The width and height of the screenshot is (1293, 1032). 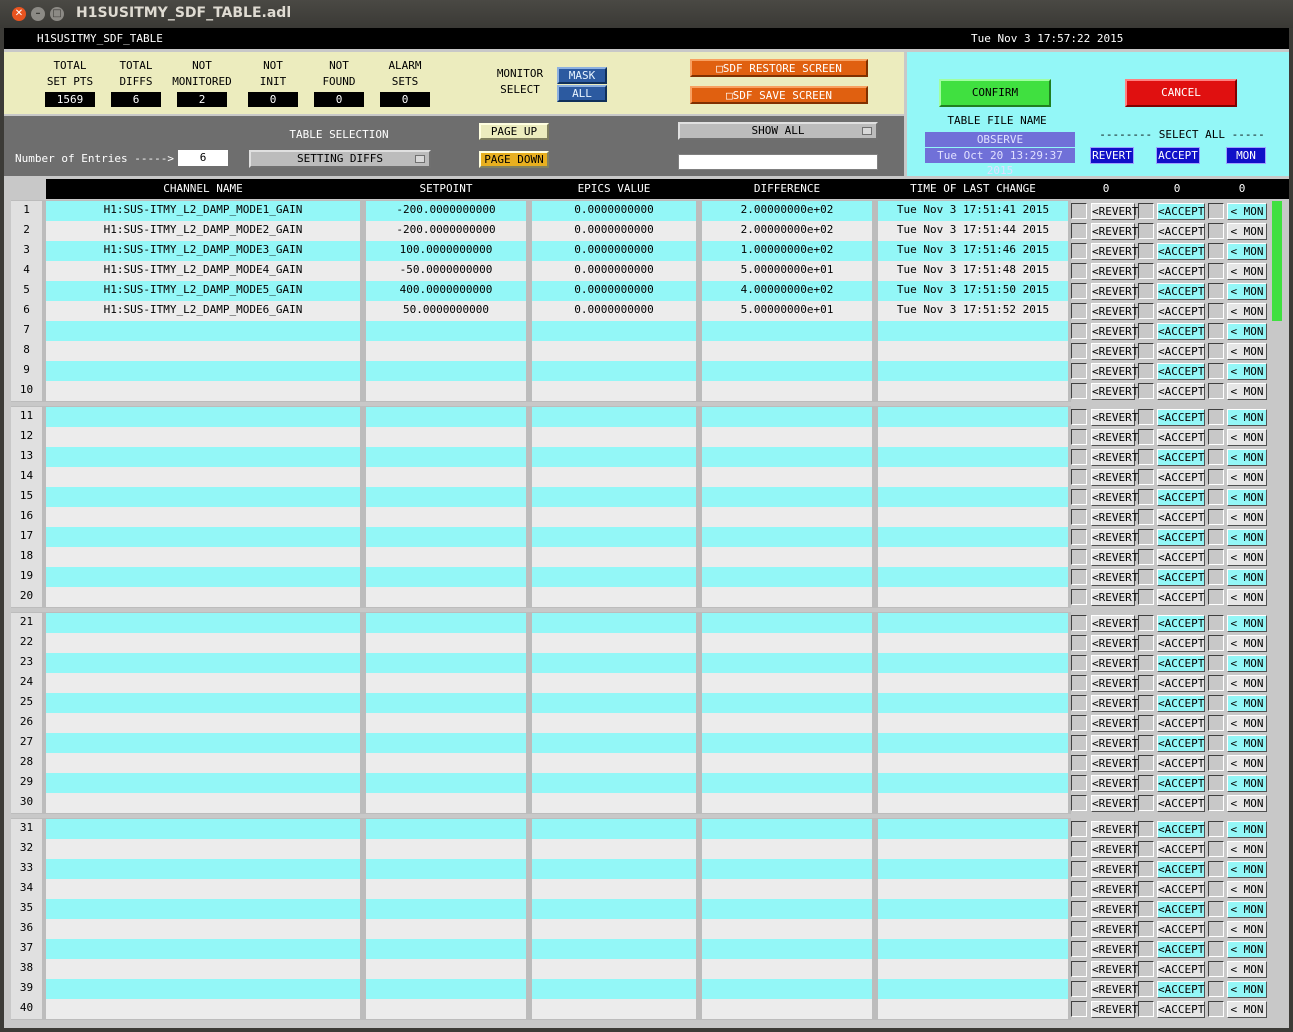 I want to click on table-selection-menu: SETTING DIFFS, so click(x=340, y=159).